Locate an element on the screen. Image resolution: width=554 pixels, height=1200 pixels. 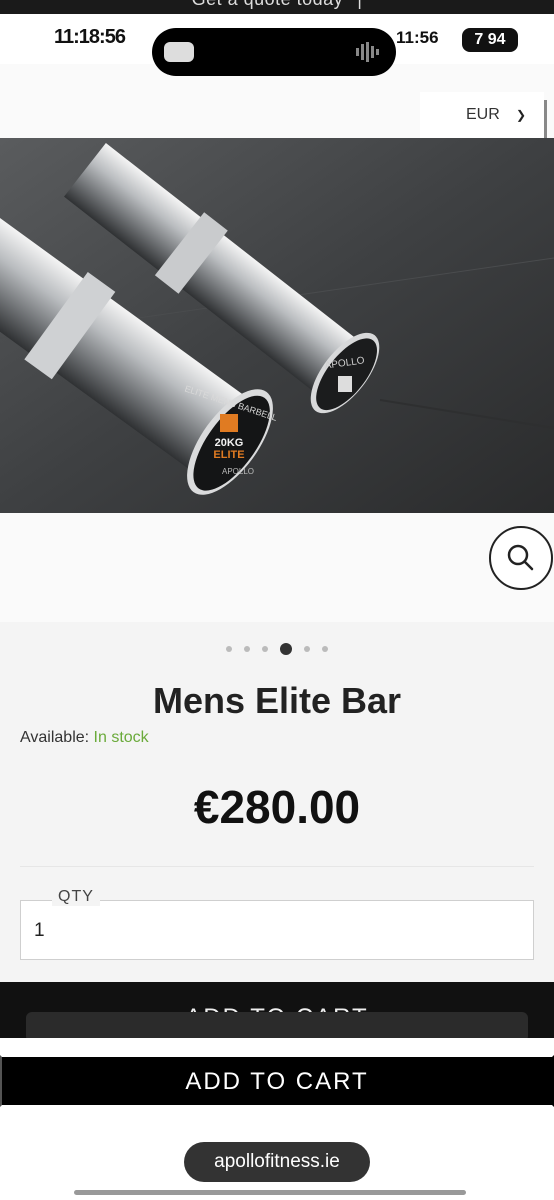
gallery-dot-active is located at coordinates (286, 648).